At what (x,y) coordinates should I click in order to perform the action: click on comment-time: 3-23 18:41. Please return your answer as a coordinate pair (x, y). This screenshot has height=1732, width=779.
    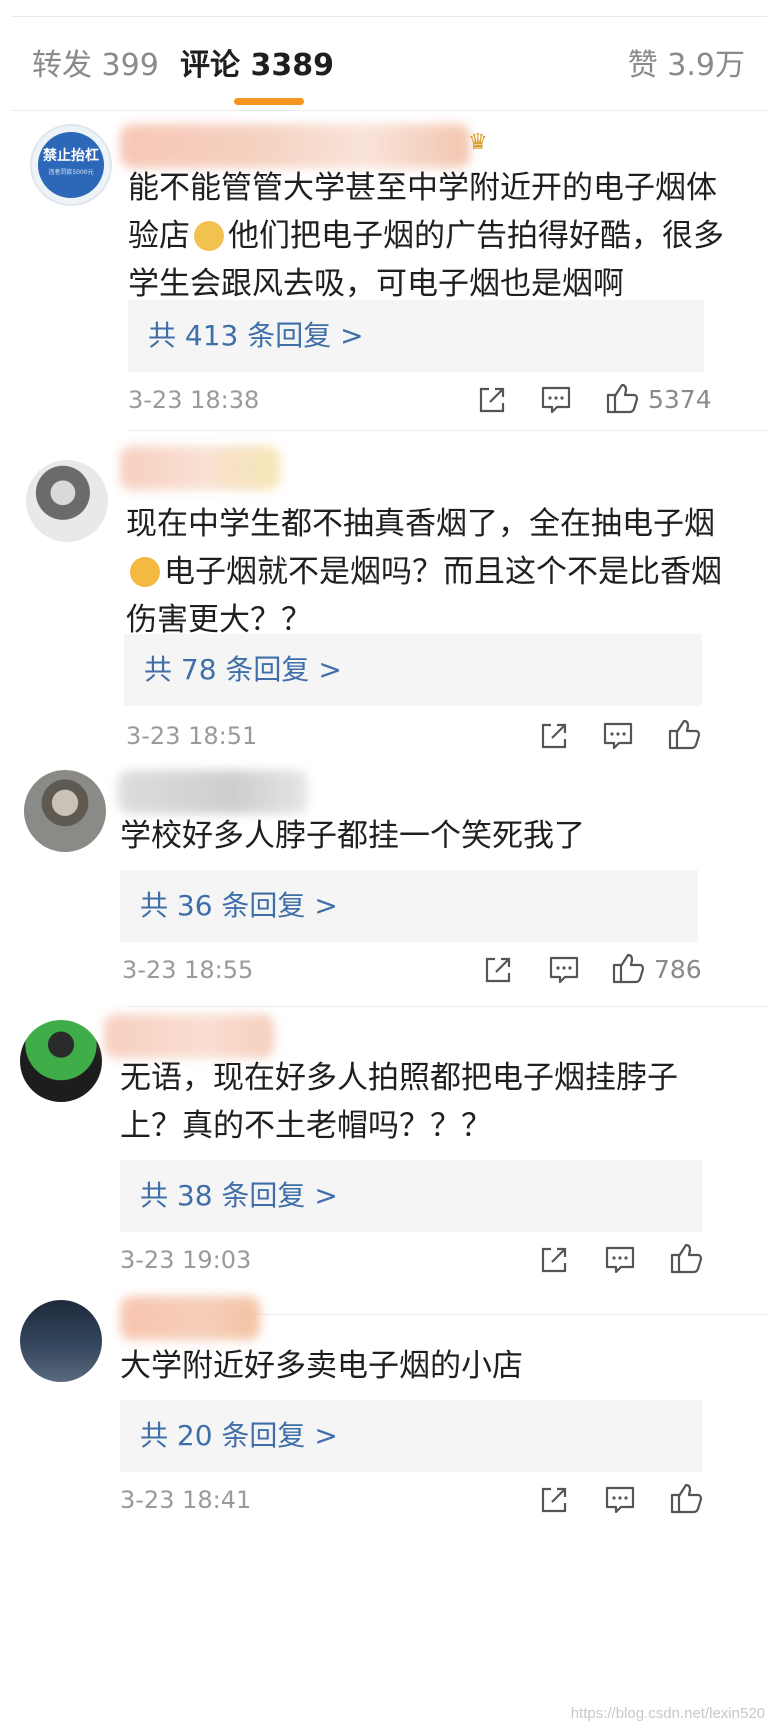
    Looking at the image, I should click on (186, 1500).